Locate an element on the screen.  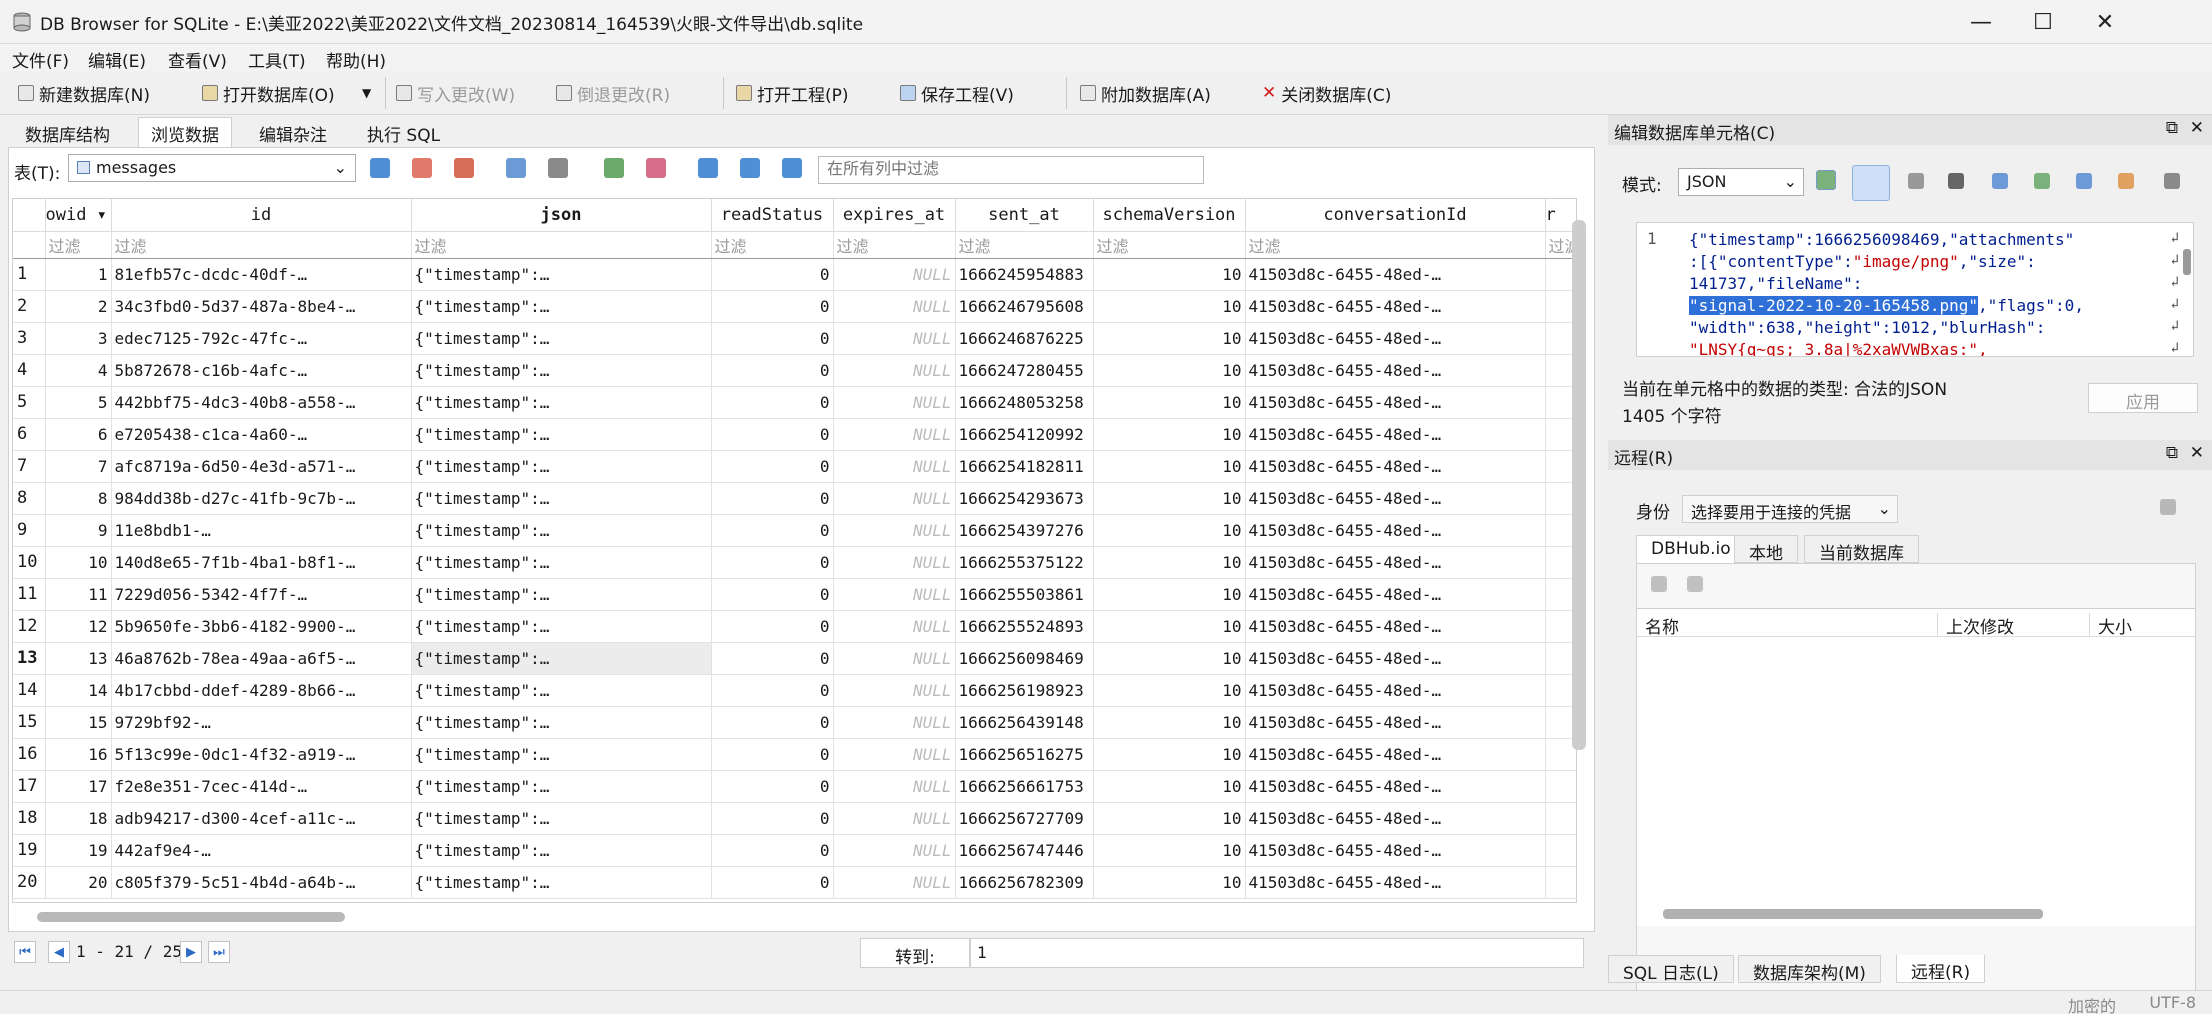
filter-rowid: 过滤 is located at coordinates (78, 245).